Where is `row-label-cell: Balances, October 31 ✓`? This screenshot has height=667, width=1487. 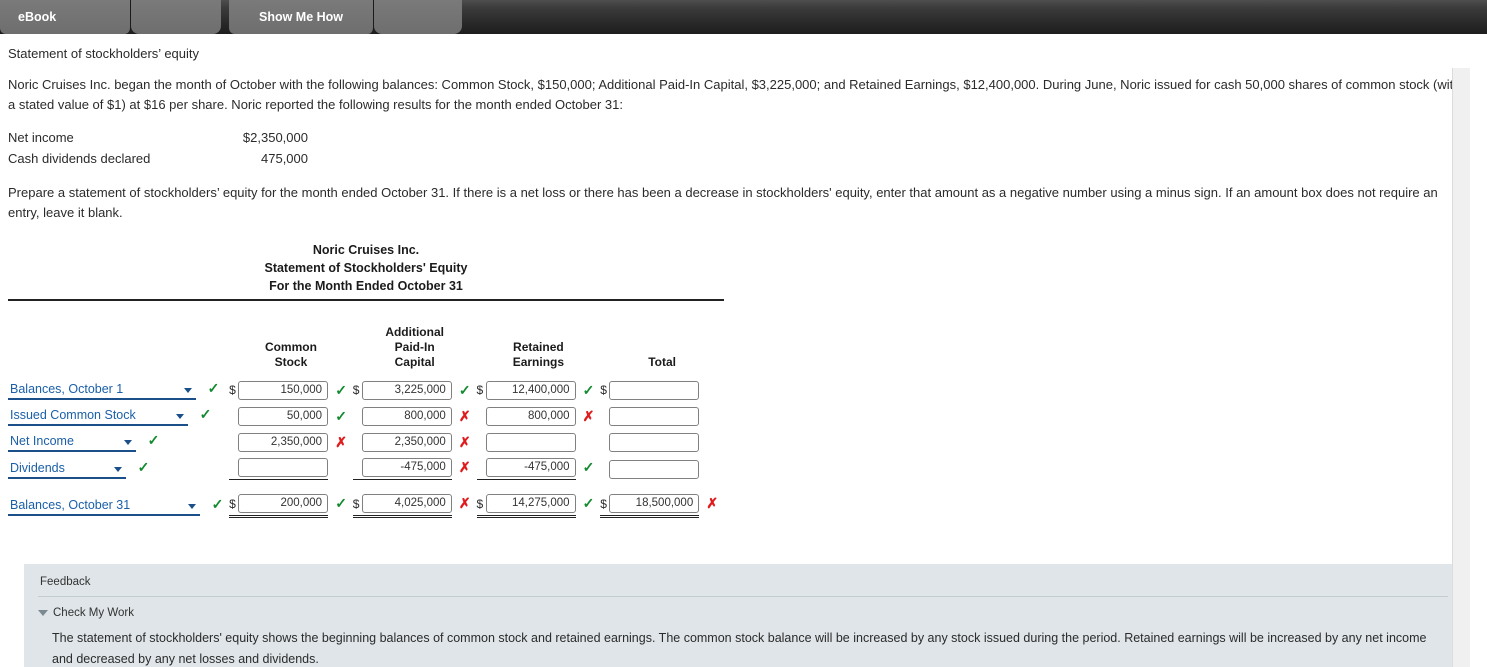
row-label-cell: Balances, October 31 ✓ is located at coordinates (118, 506).